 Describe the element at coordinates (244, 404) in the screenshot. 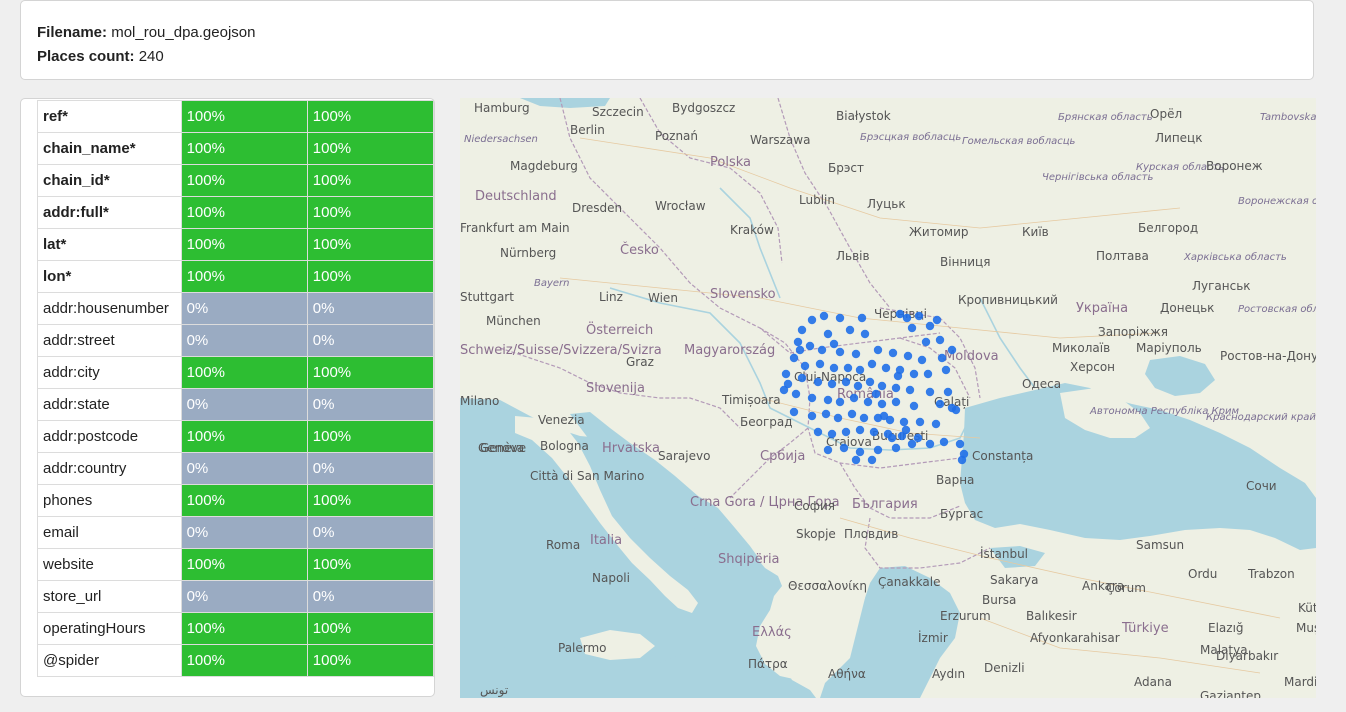

I see `field-coverage-a: 0%` at that location.